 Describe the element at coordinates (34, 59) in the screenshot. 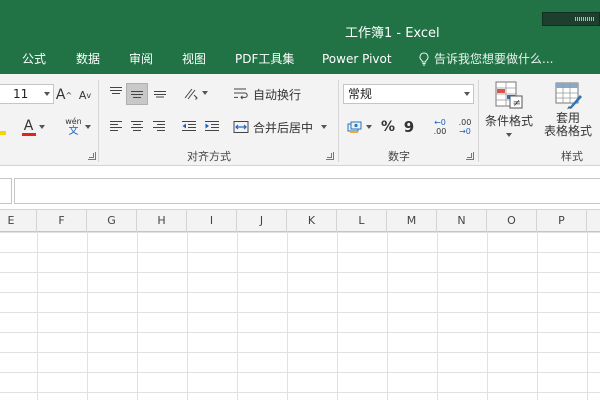

I see `tab-formulas: 公式` at that location.